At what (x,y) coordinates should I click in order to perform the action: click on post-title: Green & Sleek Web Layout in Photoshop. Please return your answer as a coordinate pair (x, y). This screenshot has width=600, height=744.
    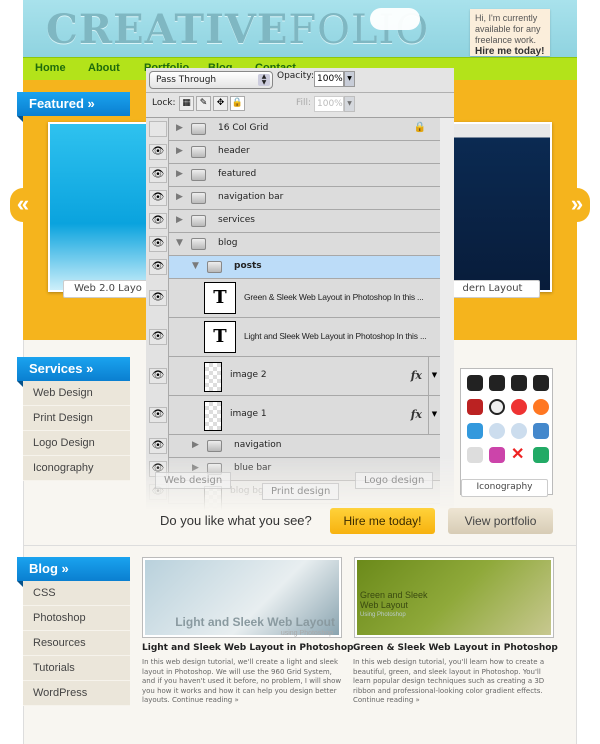
    Looking at the image, I should click on (455, 648).